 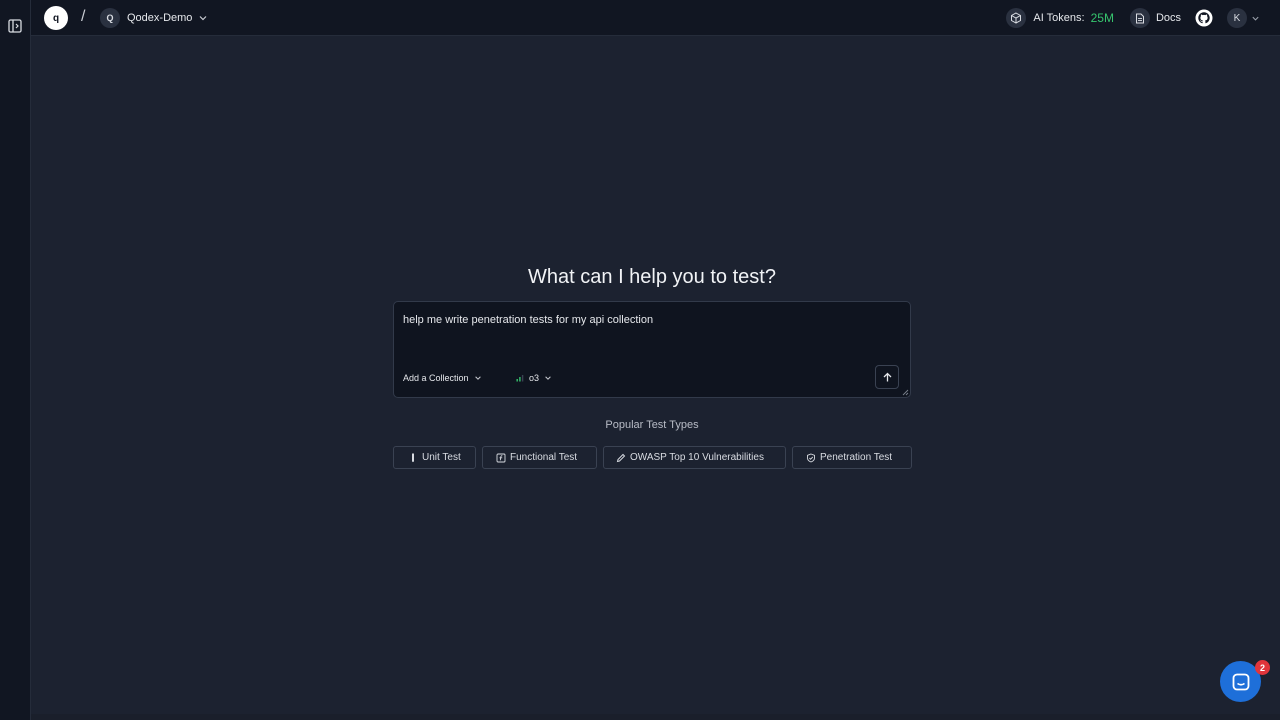 I want to click on page-title: What can I help you to test?, so click(x=652, y=277).